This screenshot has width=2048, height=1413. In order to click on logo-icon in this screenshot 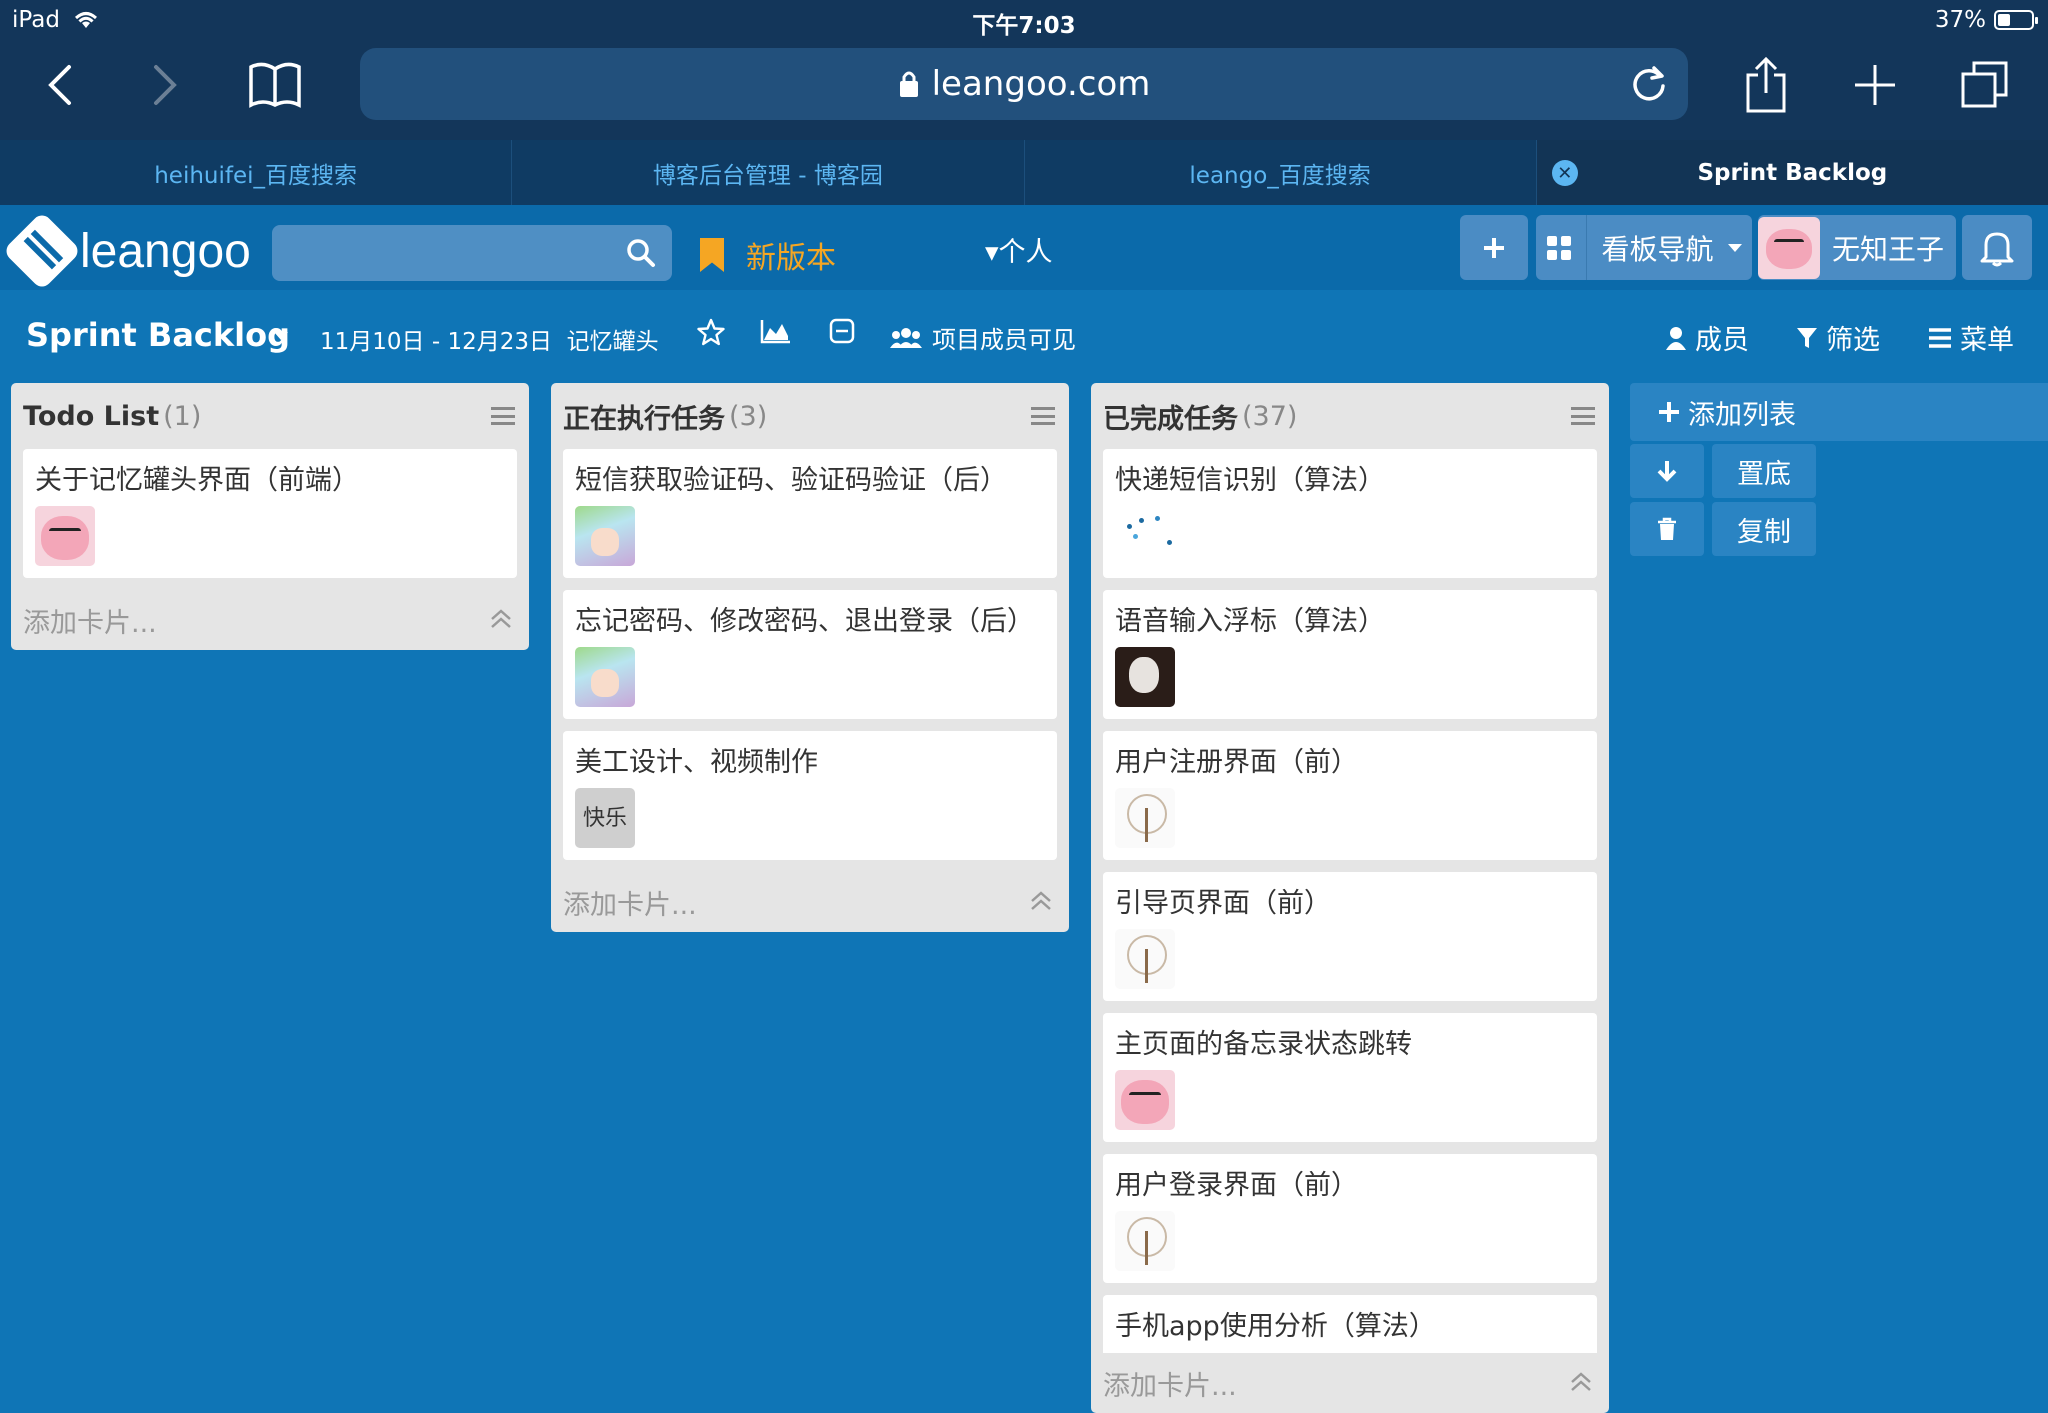, I will do `click(42, 251)`.